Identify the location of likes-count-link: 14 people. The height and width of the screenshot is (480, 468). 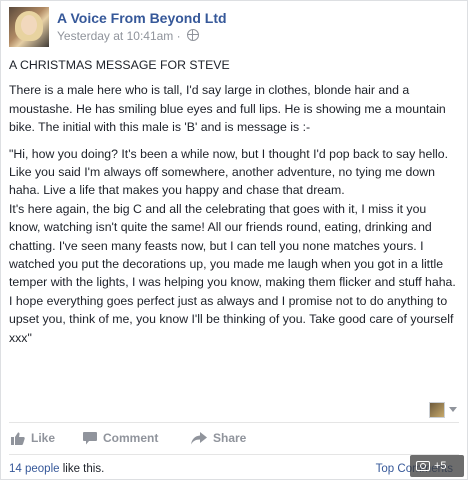
(34, 469).